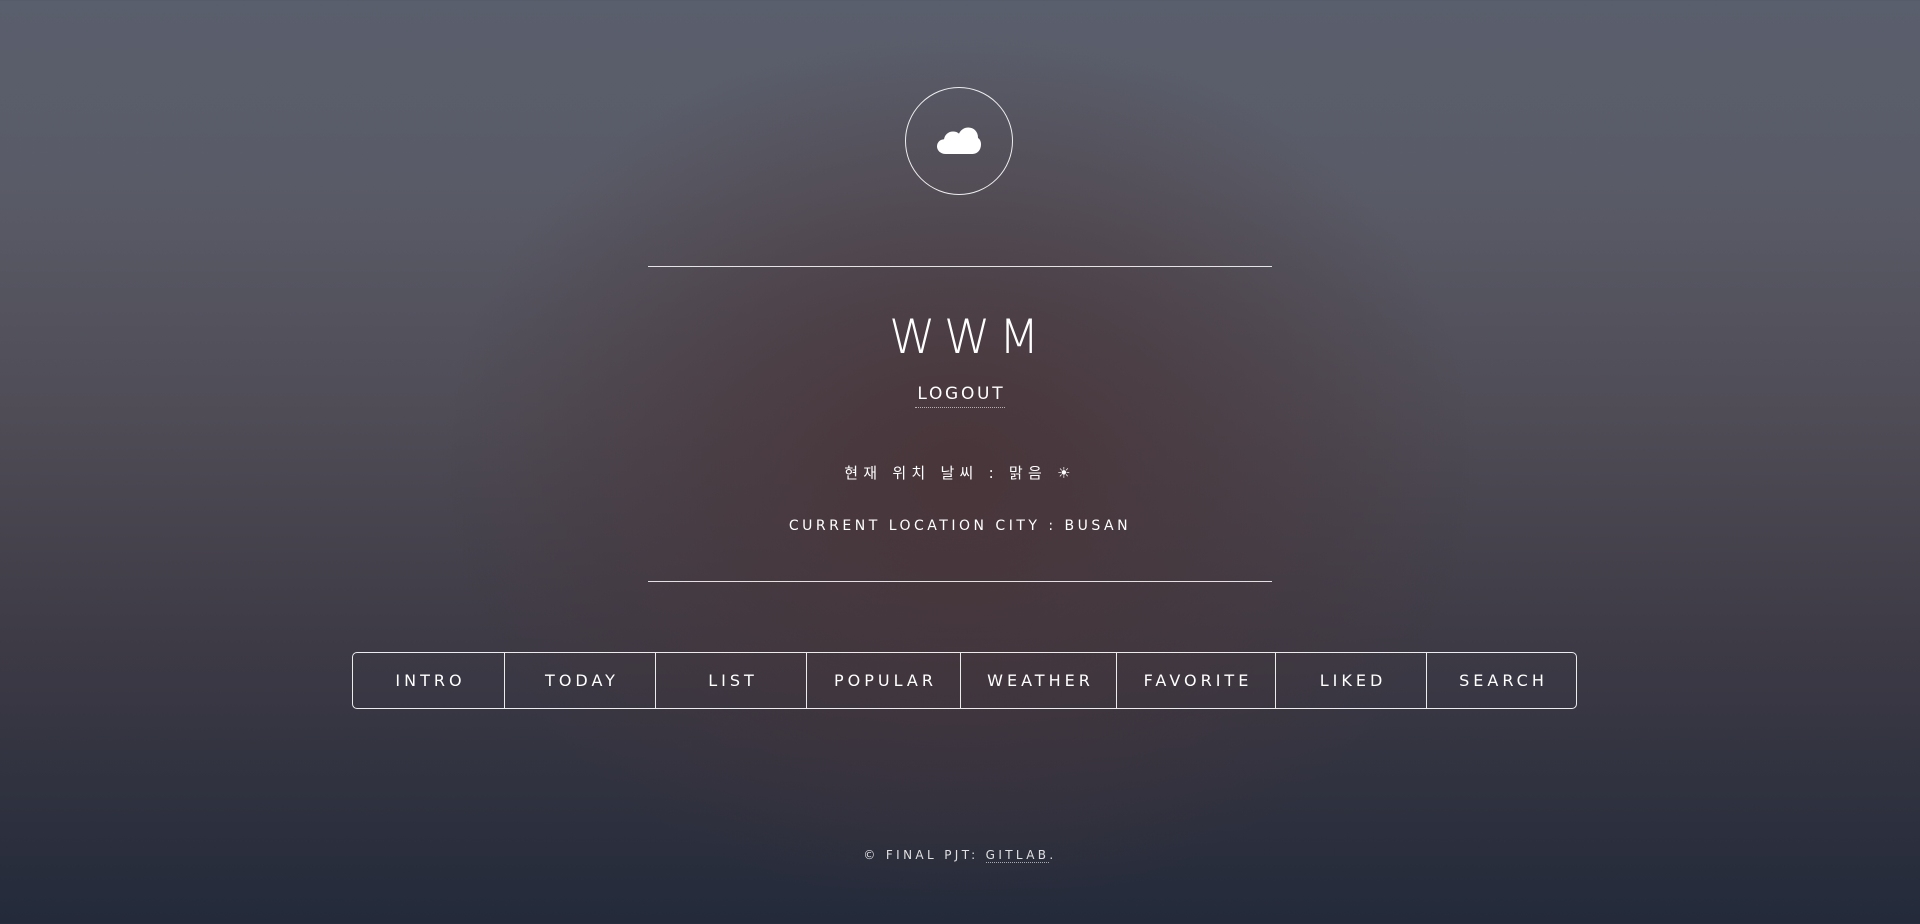 The width and height of the screenshot is (1920, 924). Describe the element at coordinates (1350, 680) in the screenshot. I see `nav-item-liked: LIKED` at that location.